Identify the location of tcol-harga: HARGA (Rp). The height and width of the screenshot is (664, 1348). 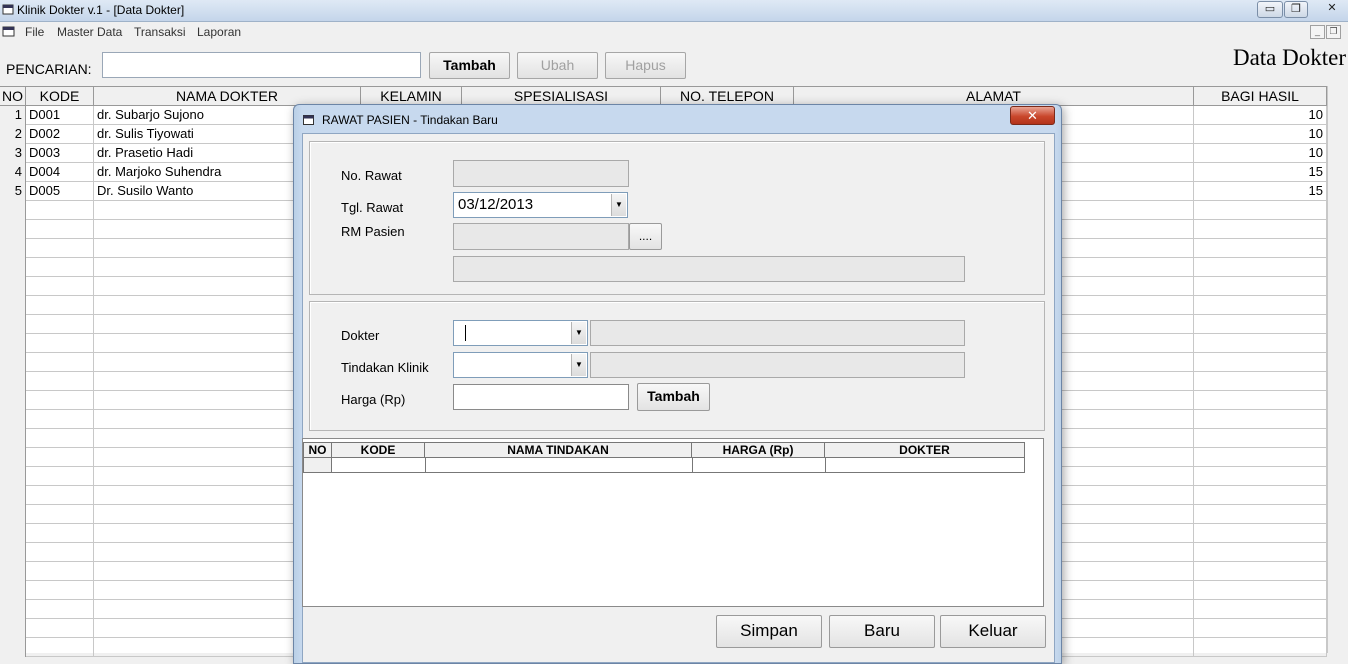
(758, 450).